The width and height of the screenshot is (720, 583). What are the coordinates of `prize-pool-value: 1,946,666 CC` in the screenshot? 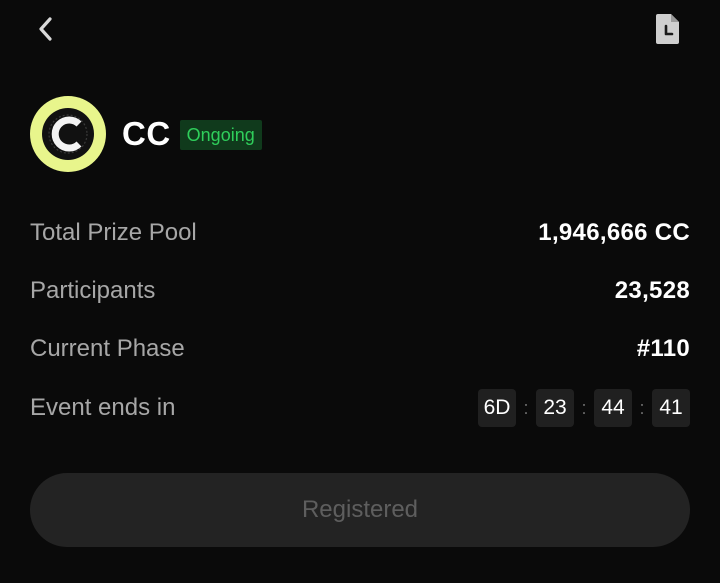 It's located at (614, 232).